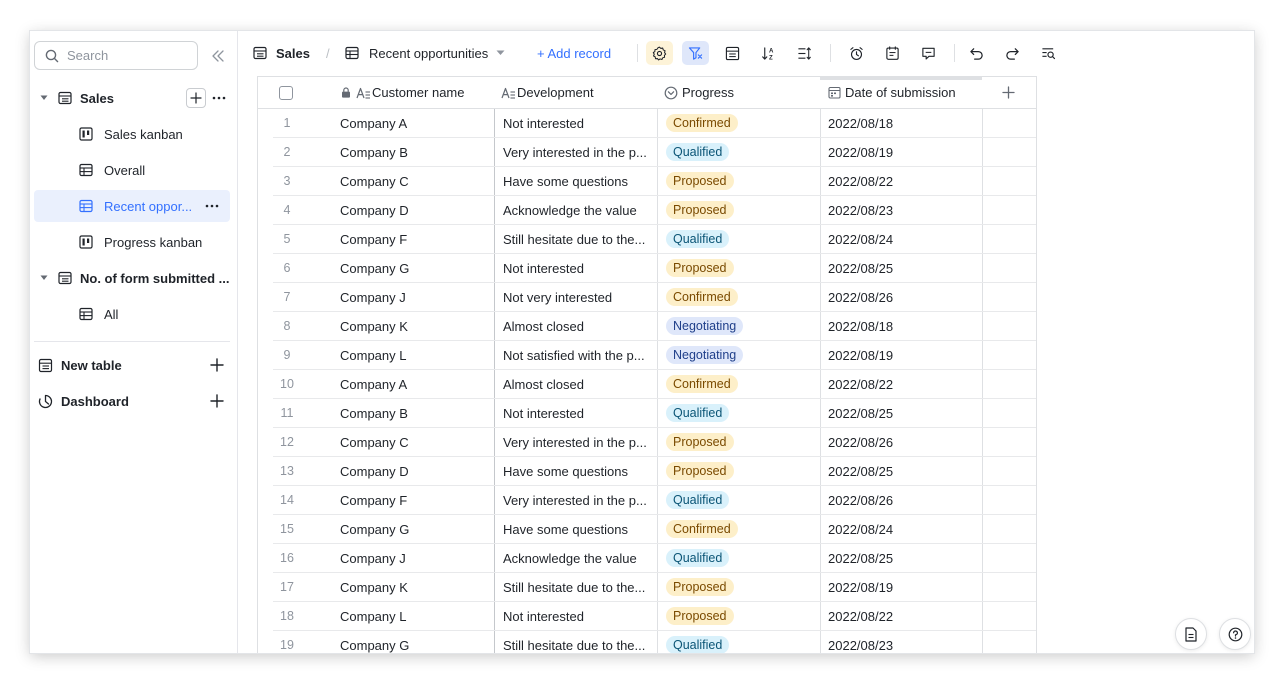  I want to click on more-icon, so click(212, 206).